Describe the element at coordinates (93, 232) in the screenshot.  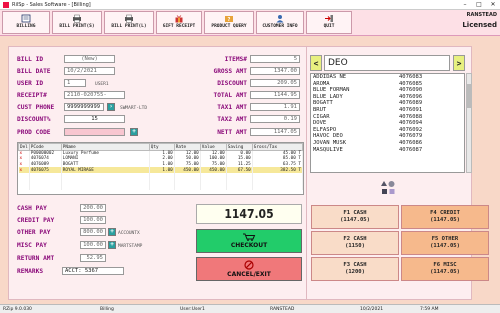
I see `other-pay-field: 800.00` at that location.